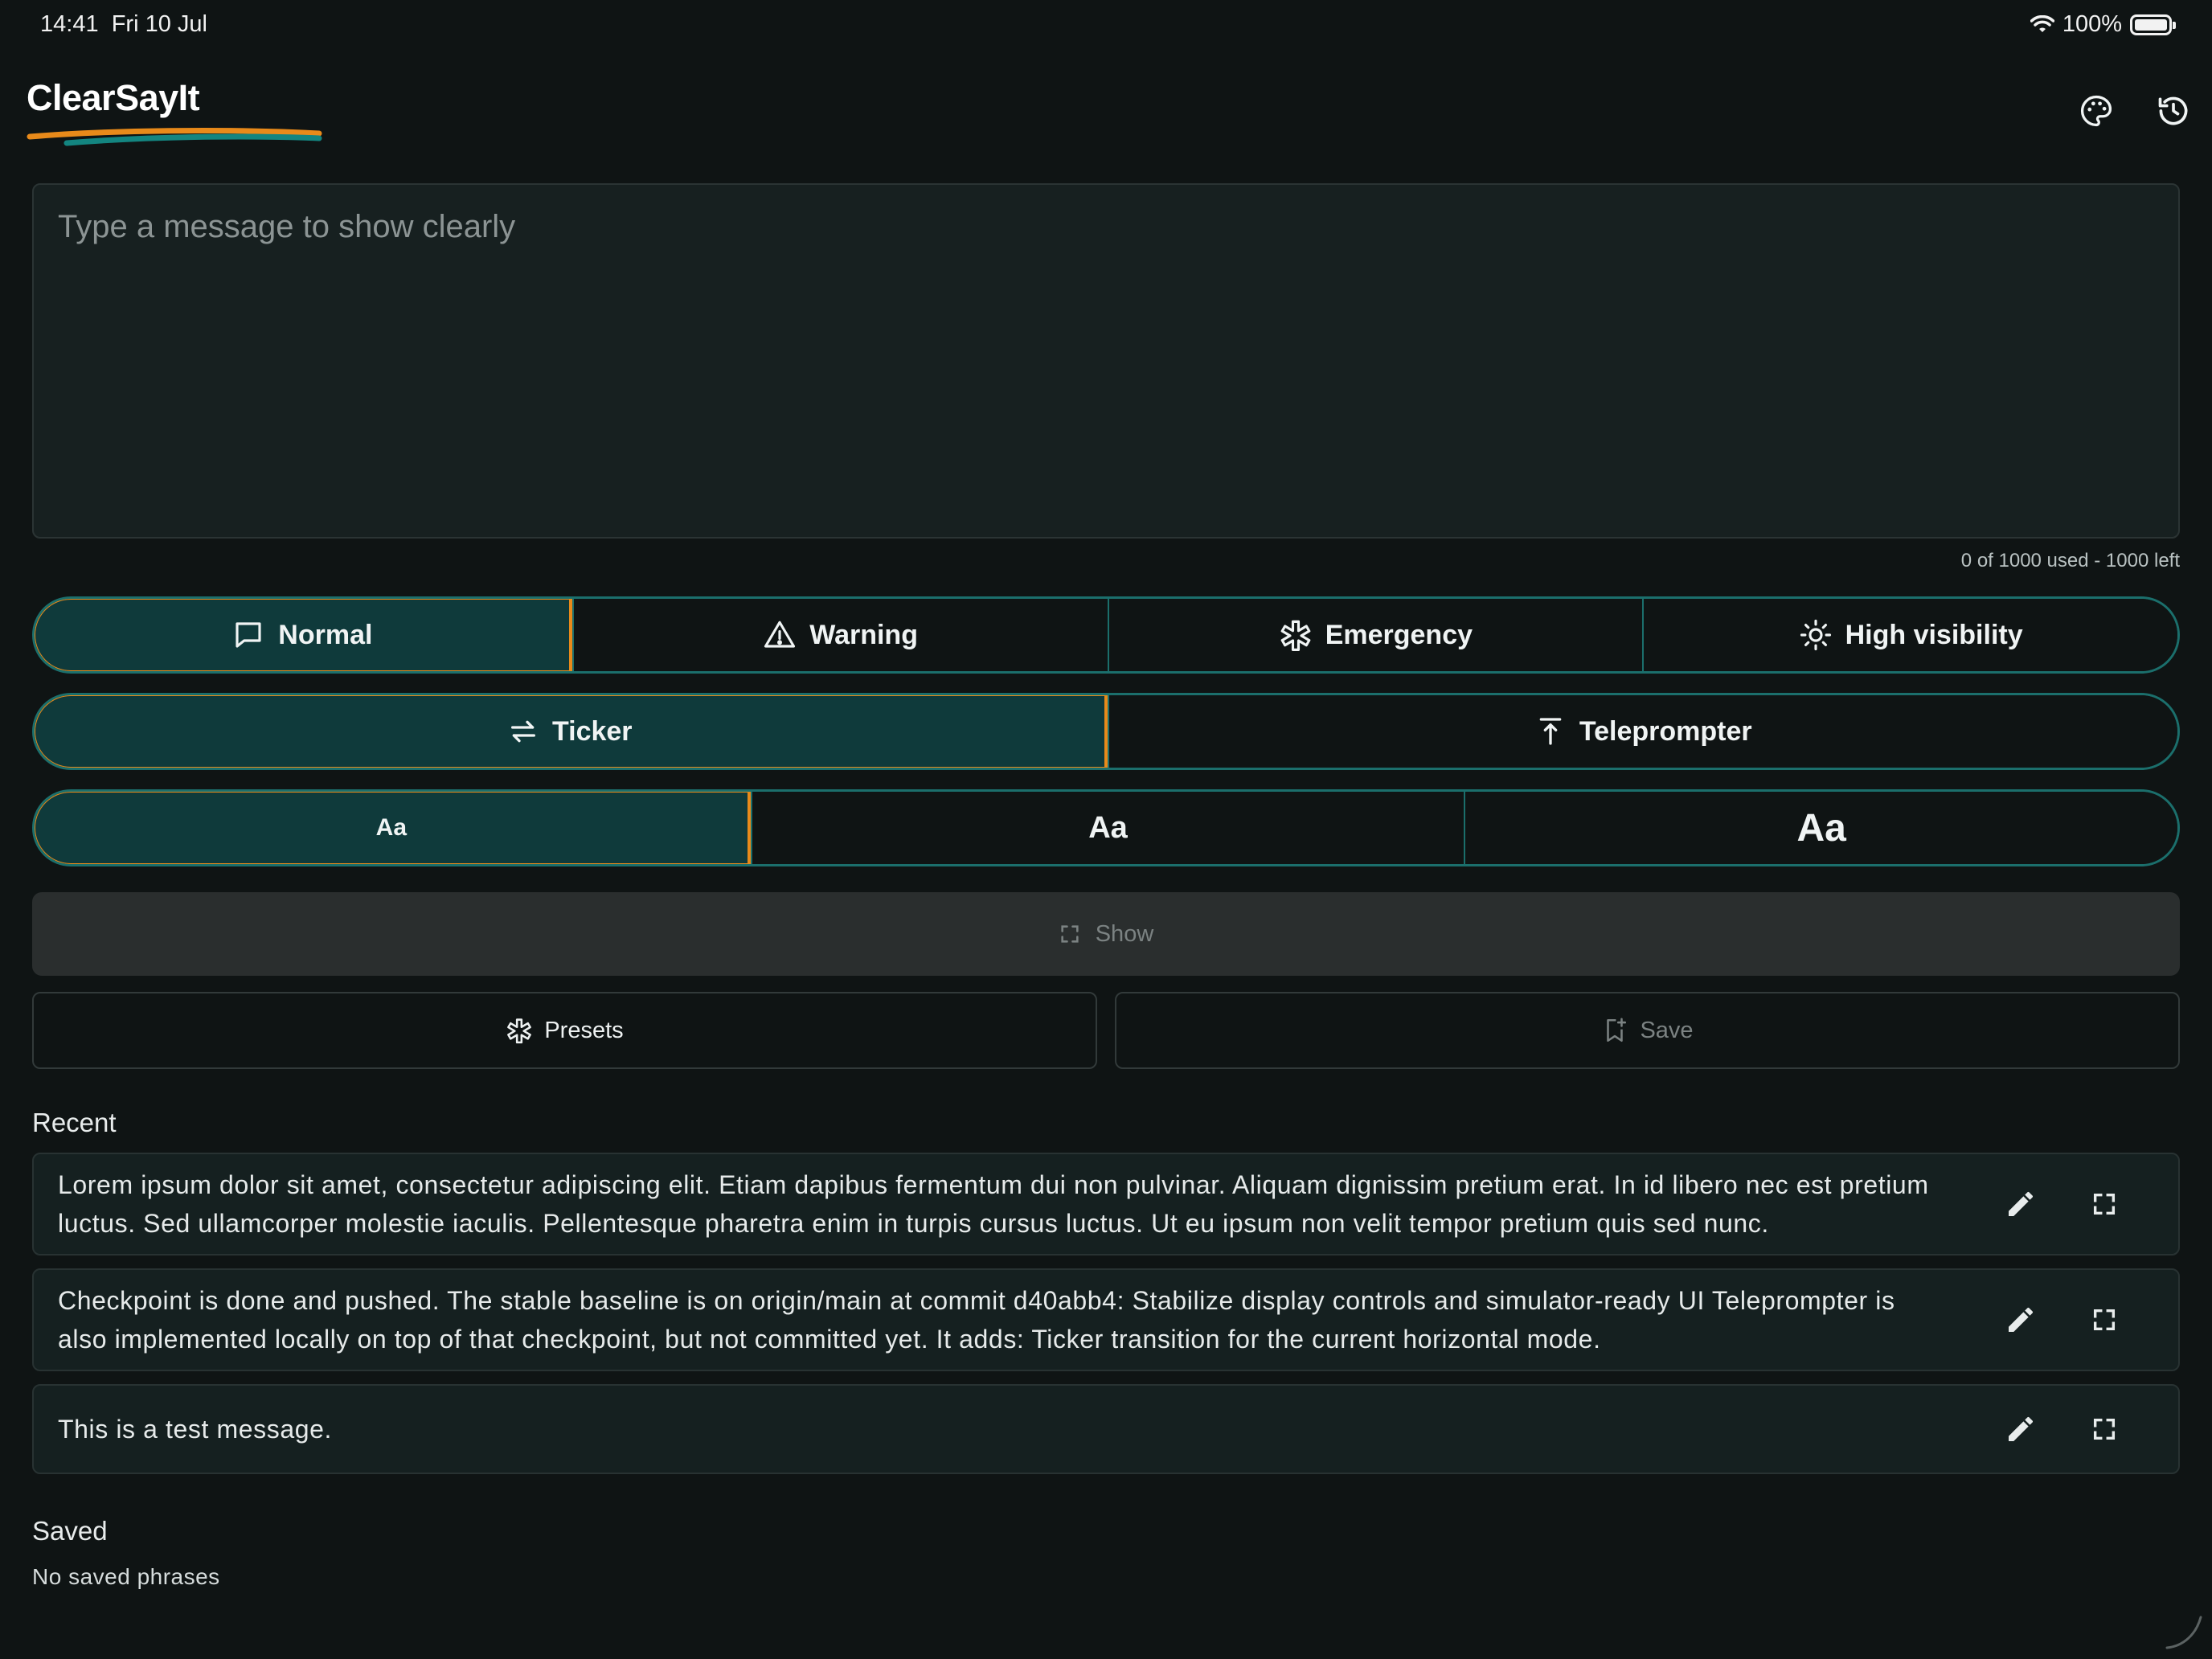  What do you see at coordinates (1124, 933) in the screenshot?
I see `show-button-label: Show` at bounding box center [1124, 933].